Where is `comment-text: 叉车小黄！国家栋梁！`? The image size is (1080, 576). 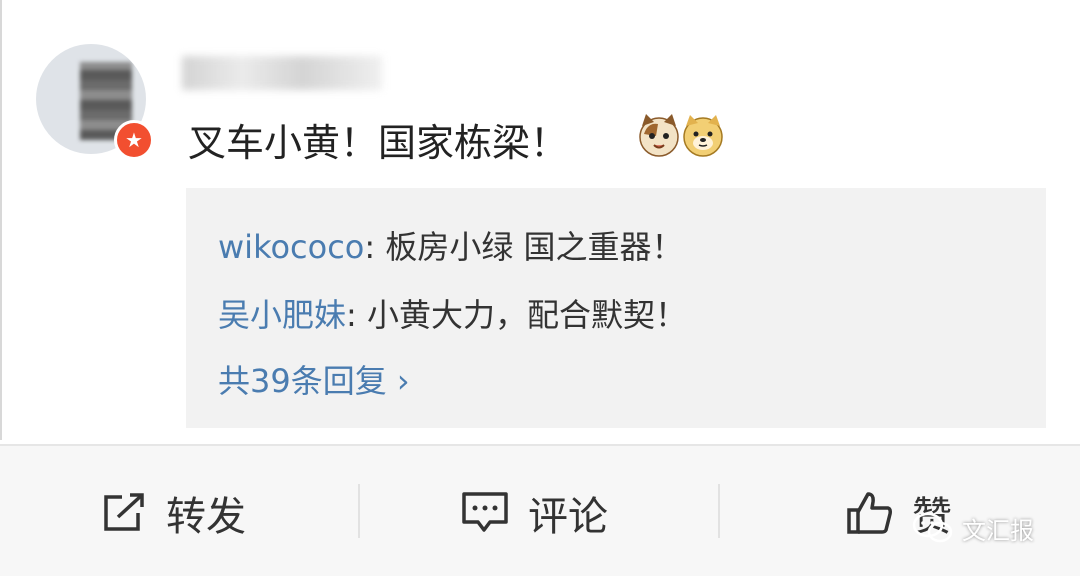 comment-text: 叉车小黄！国家栋梁！ is located at coordinates (378, 143).